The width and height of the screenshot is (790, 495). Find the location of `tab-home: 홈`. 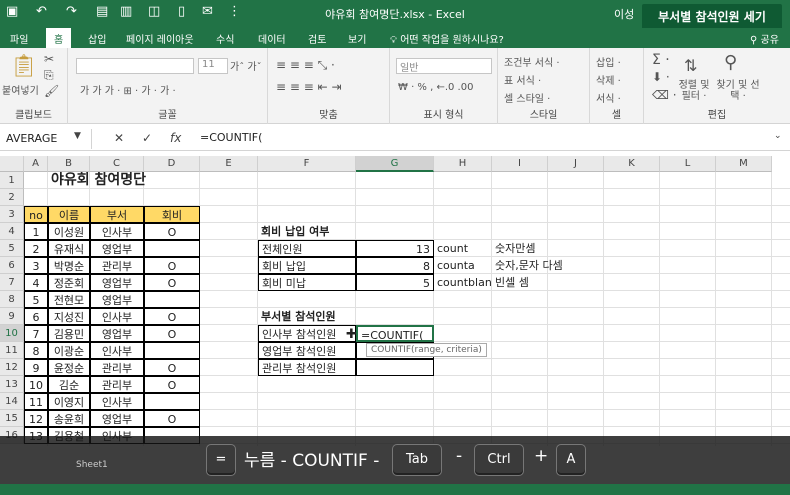

tab-home: 홈 is located at coordinates (59, 38).